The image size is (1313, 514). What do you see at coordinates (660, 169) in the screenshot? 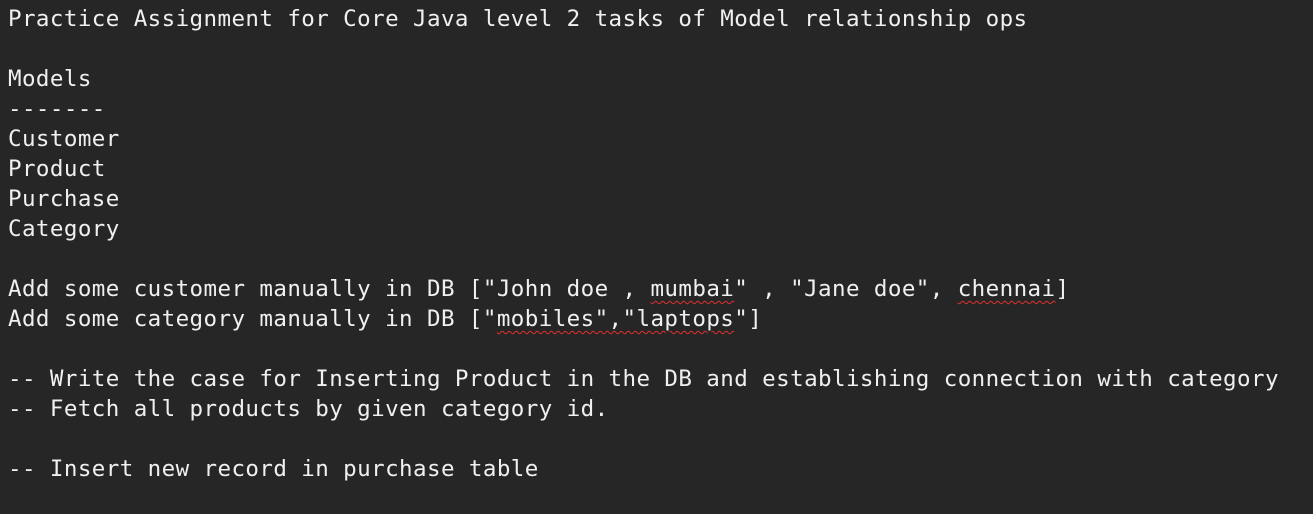
I see `text-line: Product` at bounding box center [660, 169].